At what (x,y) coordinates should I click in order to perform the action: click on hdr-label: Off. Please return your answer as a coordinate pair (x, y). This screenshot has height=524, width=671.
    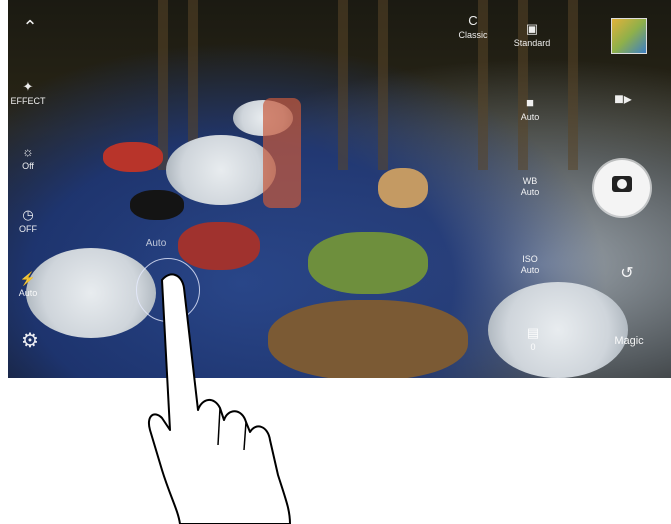
    Looking at the image, I should click on (28, 166).